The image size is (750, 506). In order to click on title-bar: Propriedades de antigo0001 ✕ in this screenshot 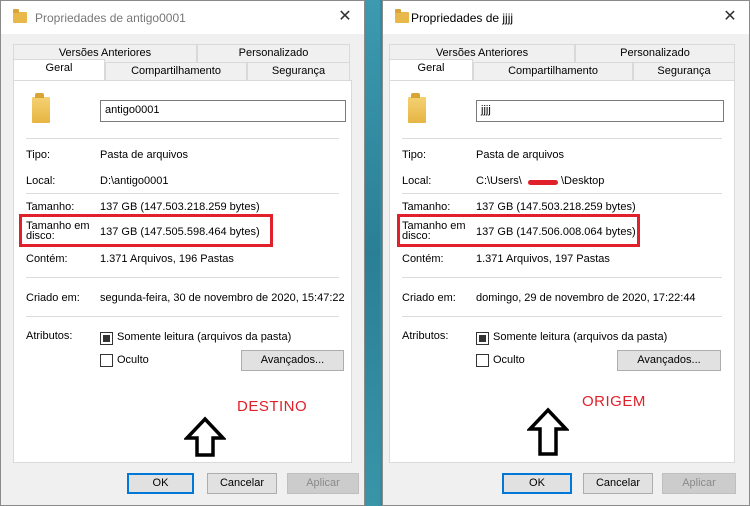, I will do `click(182, 17)`.